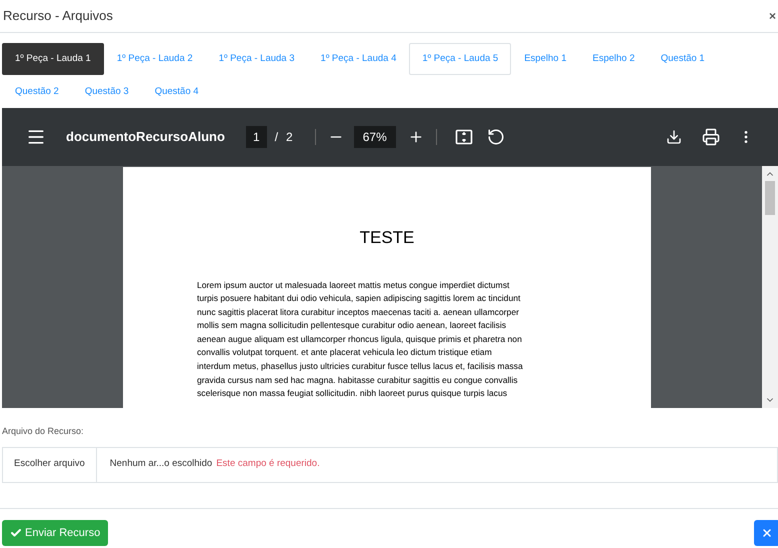  I want to click on scrollbar, so click(770, 287).